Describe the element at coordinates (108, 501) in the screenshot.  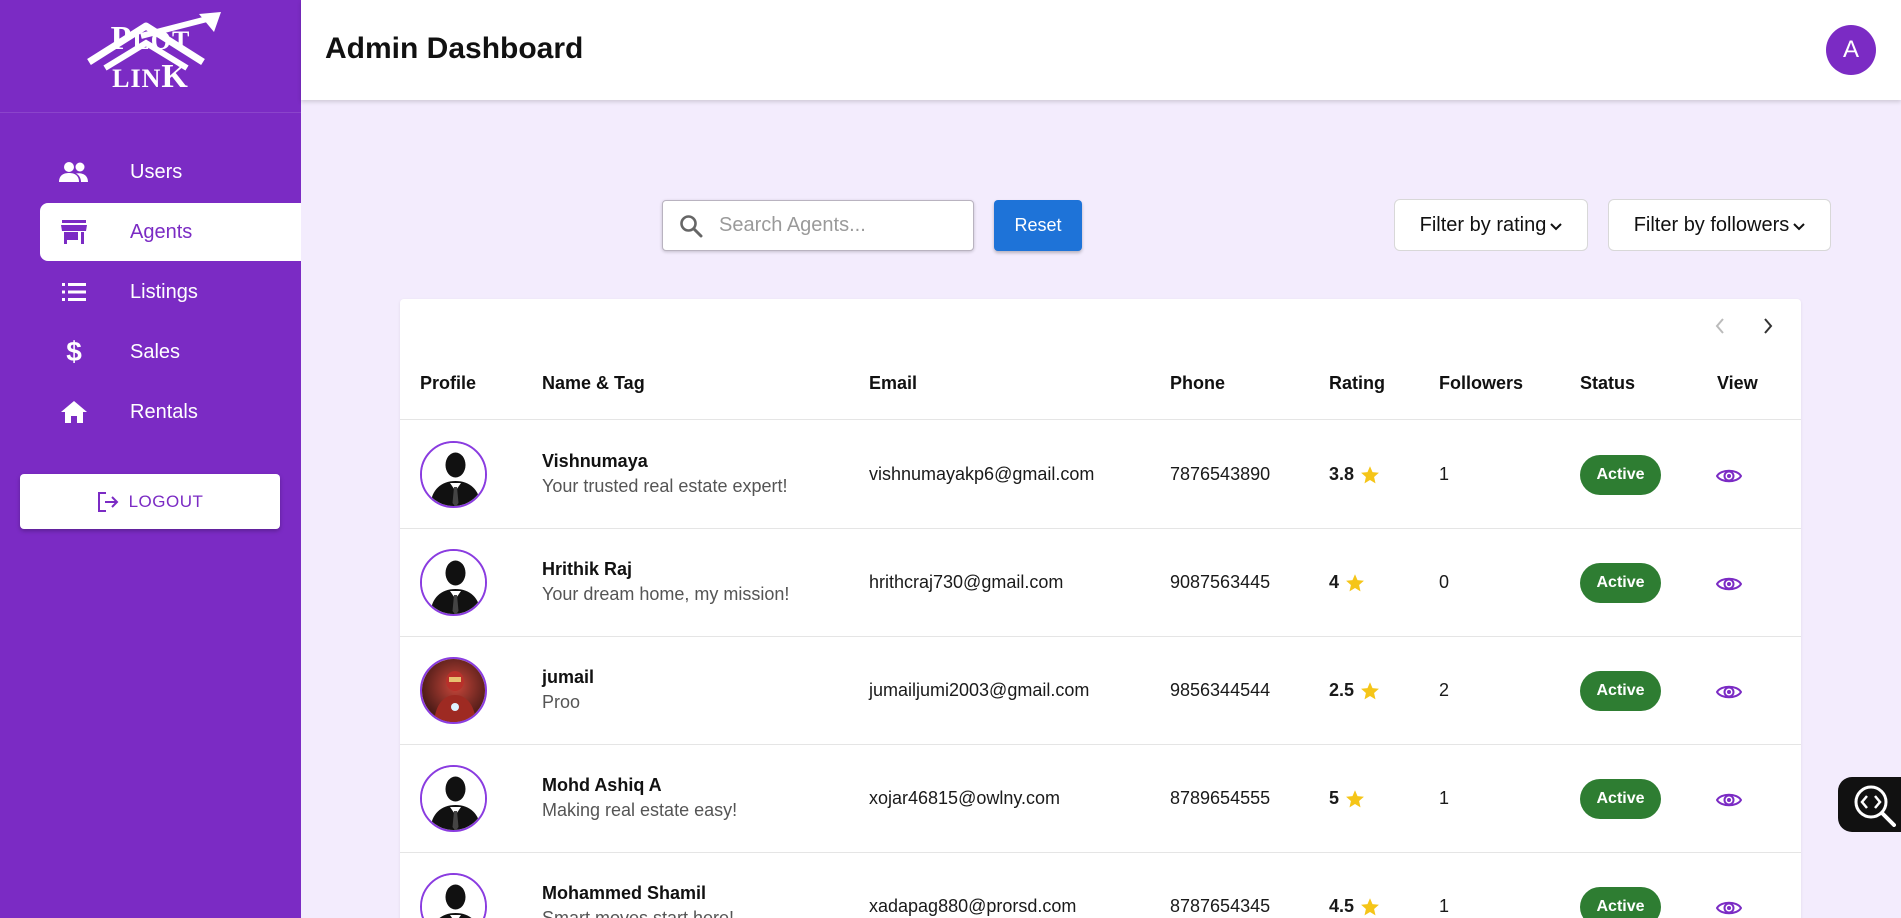
I see `logout-icon` at that location.